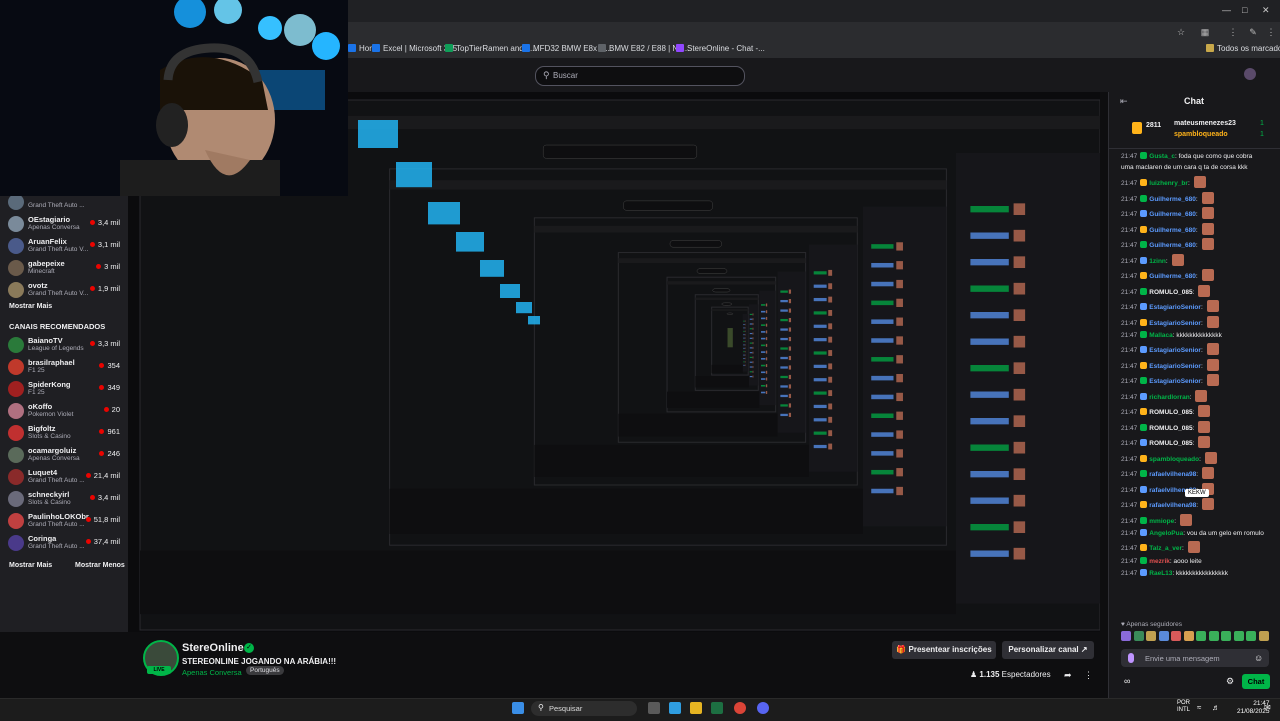 The height and width of the screenshot is (721, 1280). Describe the element at coordinates (1159, 561) in the screenshot. I see `chat-username: mezrik` at that location.